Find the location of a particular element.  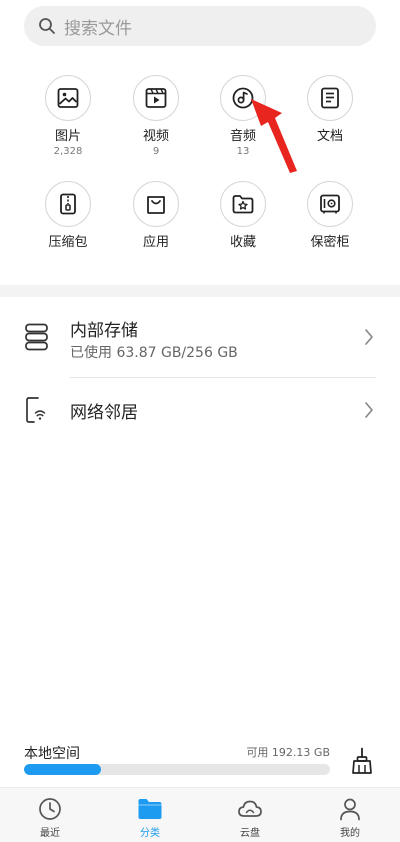

person-icon is located at coordinates (350, 809).